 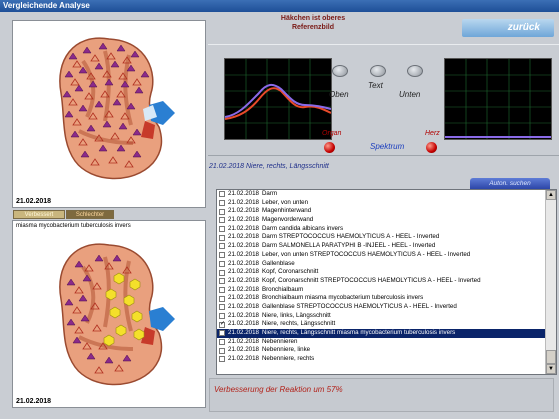 What do you see at coordinates (381, 229) in the screenshot?
I see `list-item: 21.02.2018 Darm candida albicans invers` at bounding box center [381, 229].